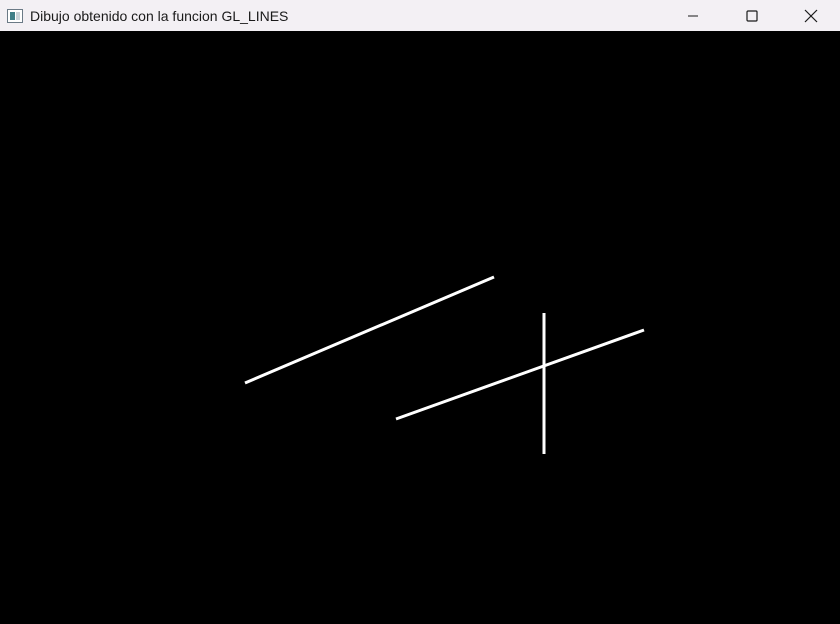  I want to click on close-icon, so click(810, 15).